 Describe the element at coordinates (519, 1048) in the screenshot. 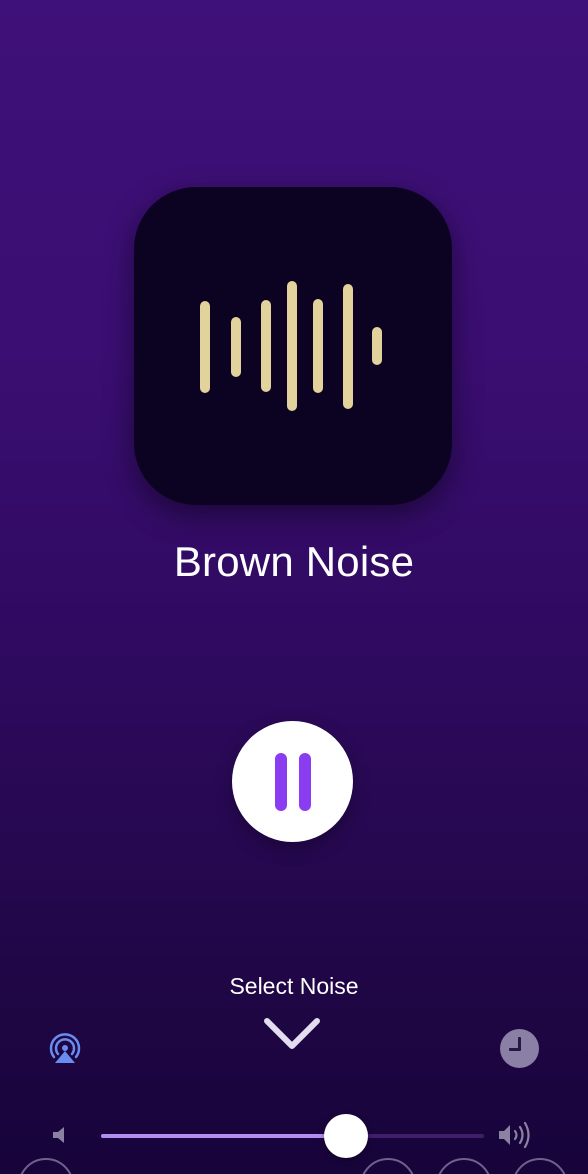

I see `timer-icon` at that location.